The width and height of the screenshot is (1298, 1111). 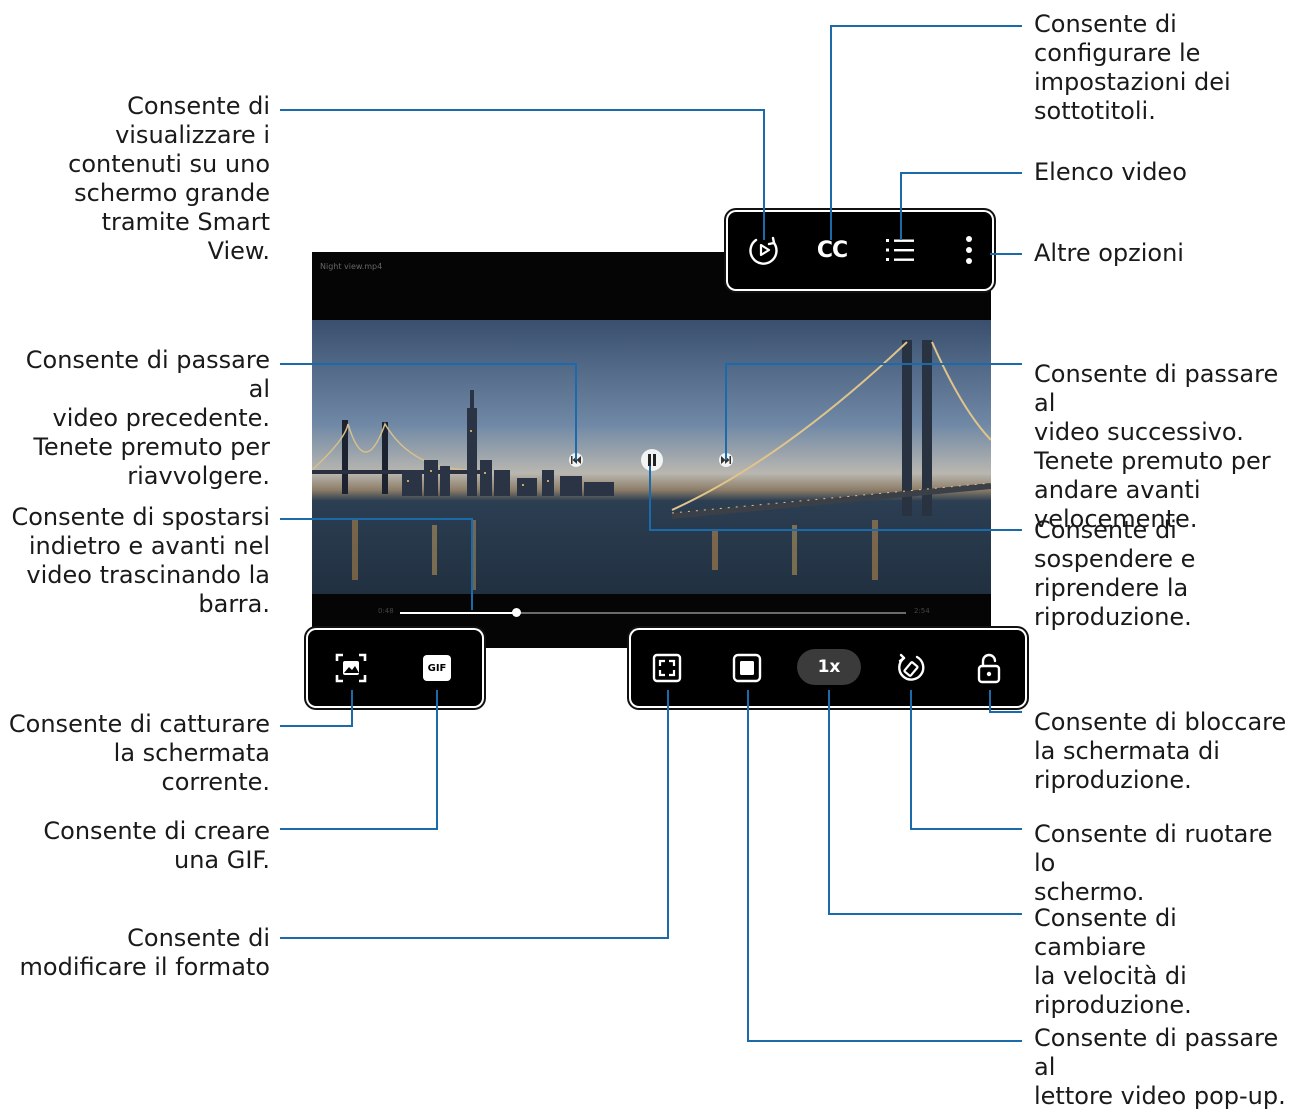 What do you see at coordinates (860, 250) in the screenshot?
I see `top-controls-panel: CC` at bounding box center [860, 250].